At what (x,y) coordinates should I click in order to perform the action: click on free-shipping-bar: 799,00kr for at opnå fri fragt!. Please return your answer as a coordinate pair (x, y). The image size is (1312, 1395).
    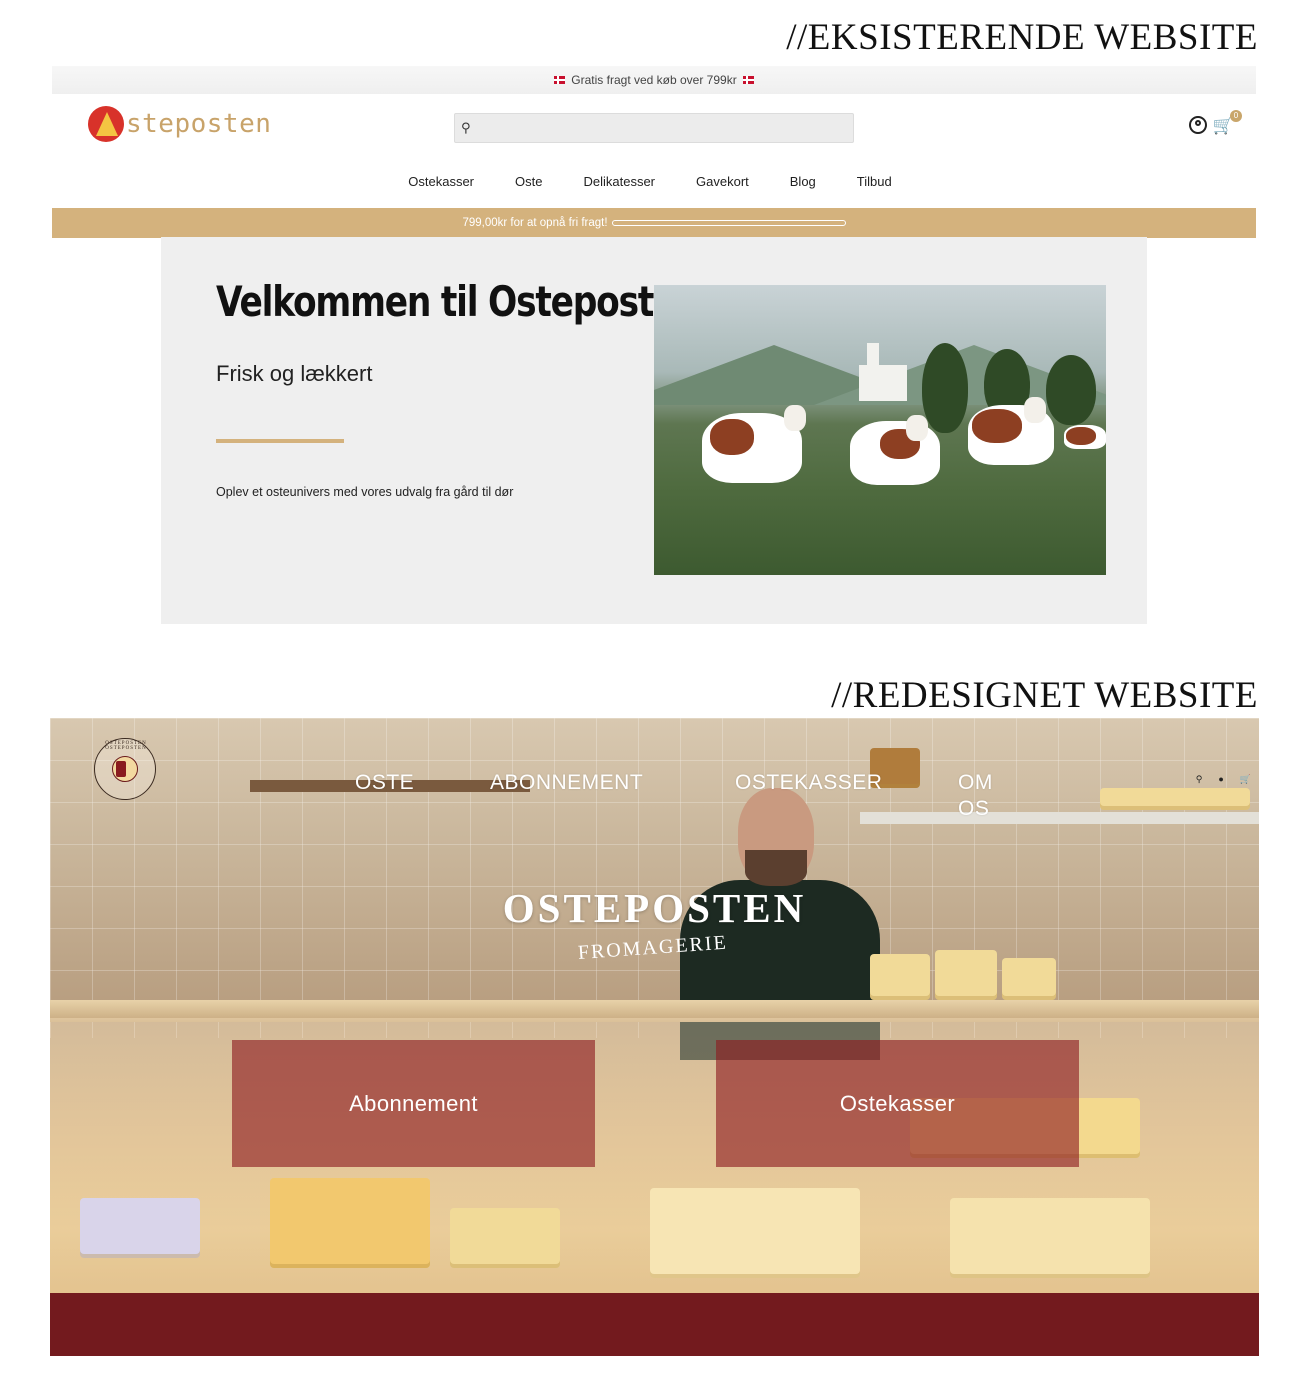
    Looking at the image, I should click on (654, 223).